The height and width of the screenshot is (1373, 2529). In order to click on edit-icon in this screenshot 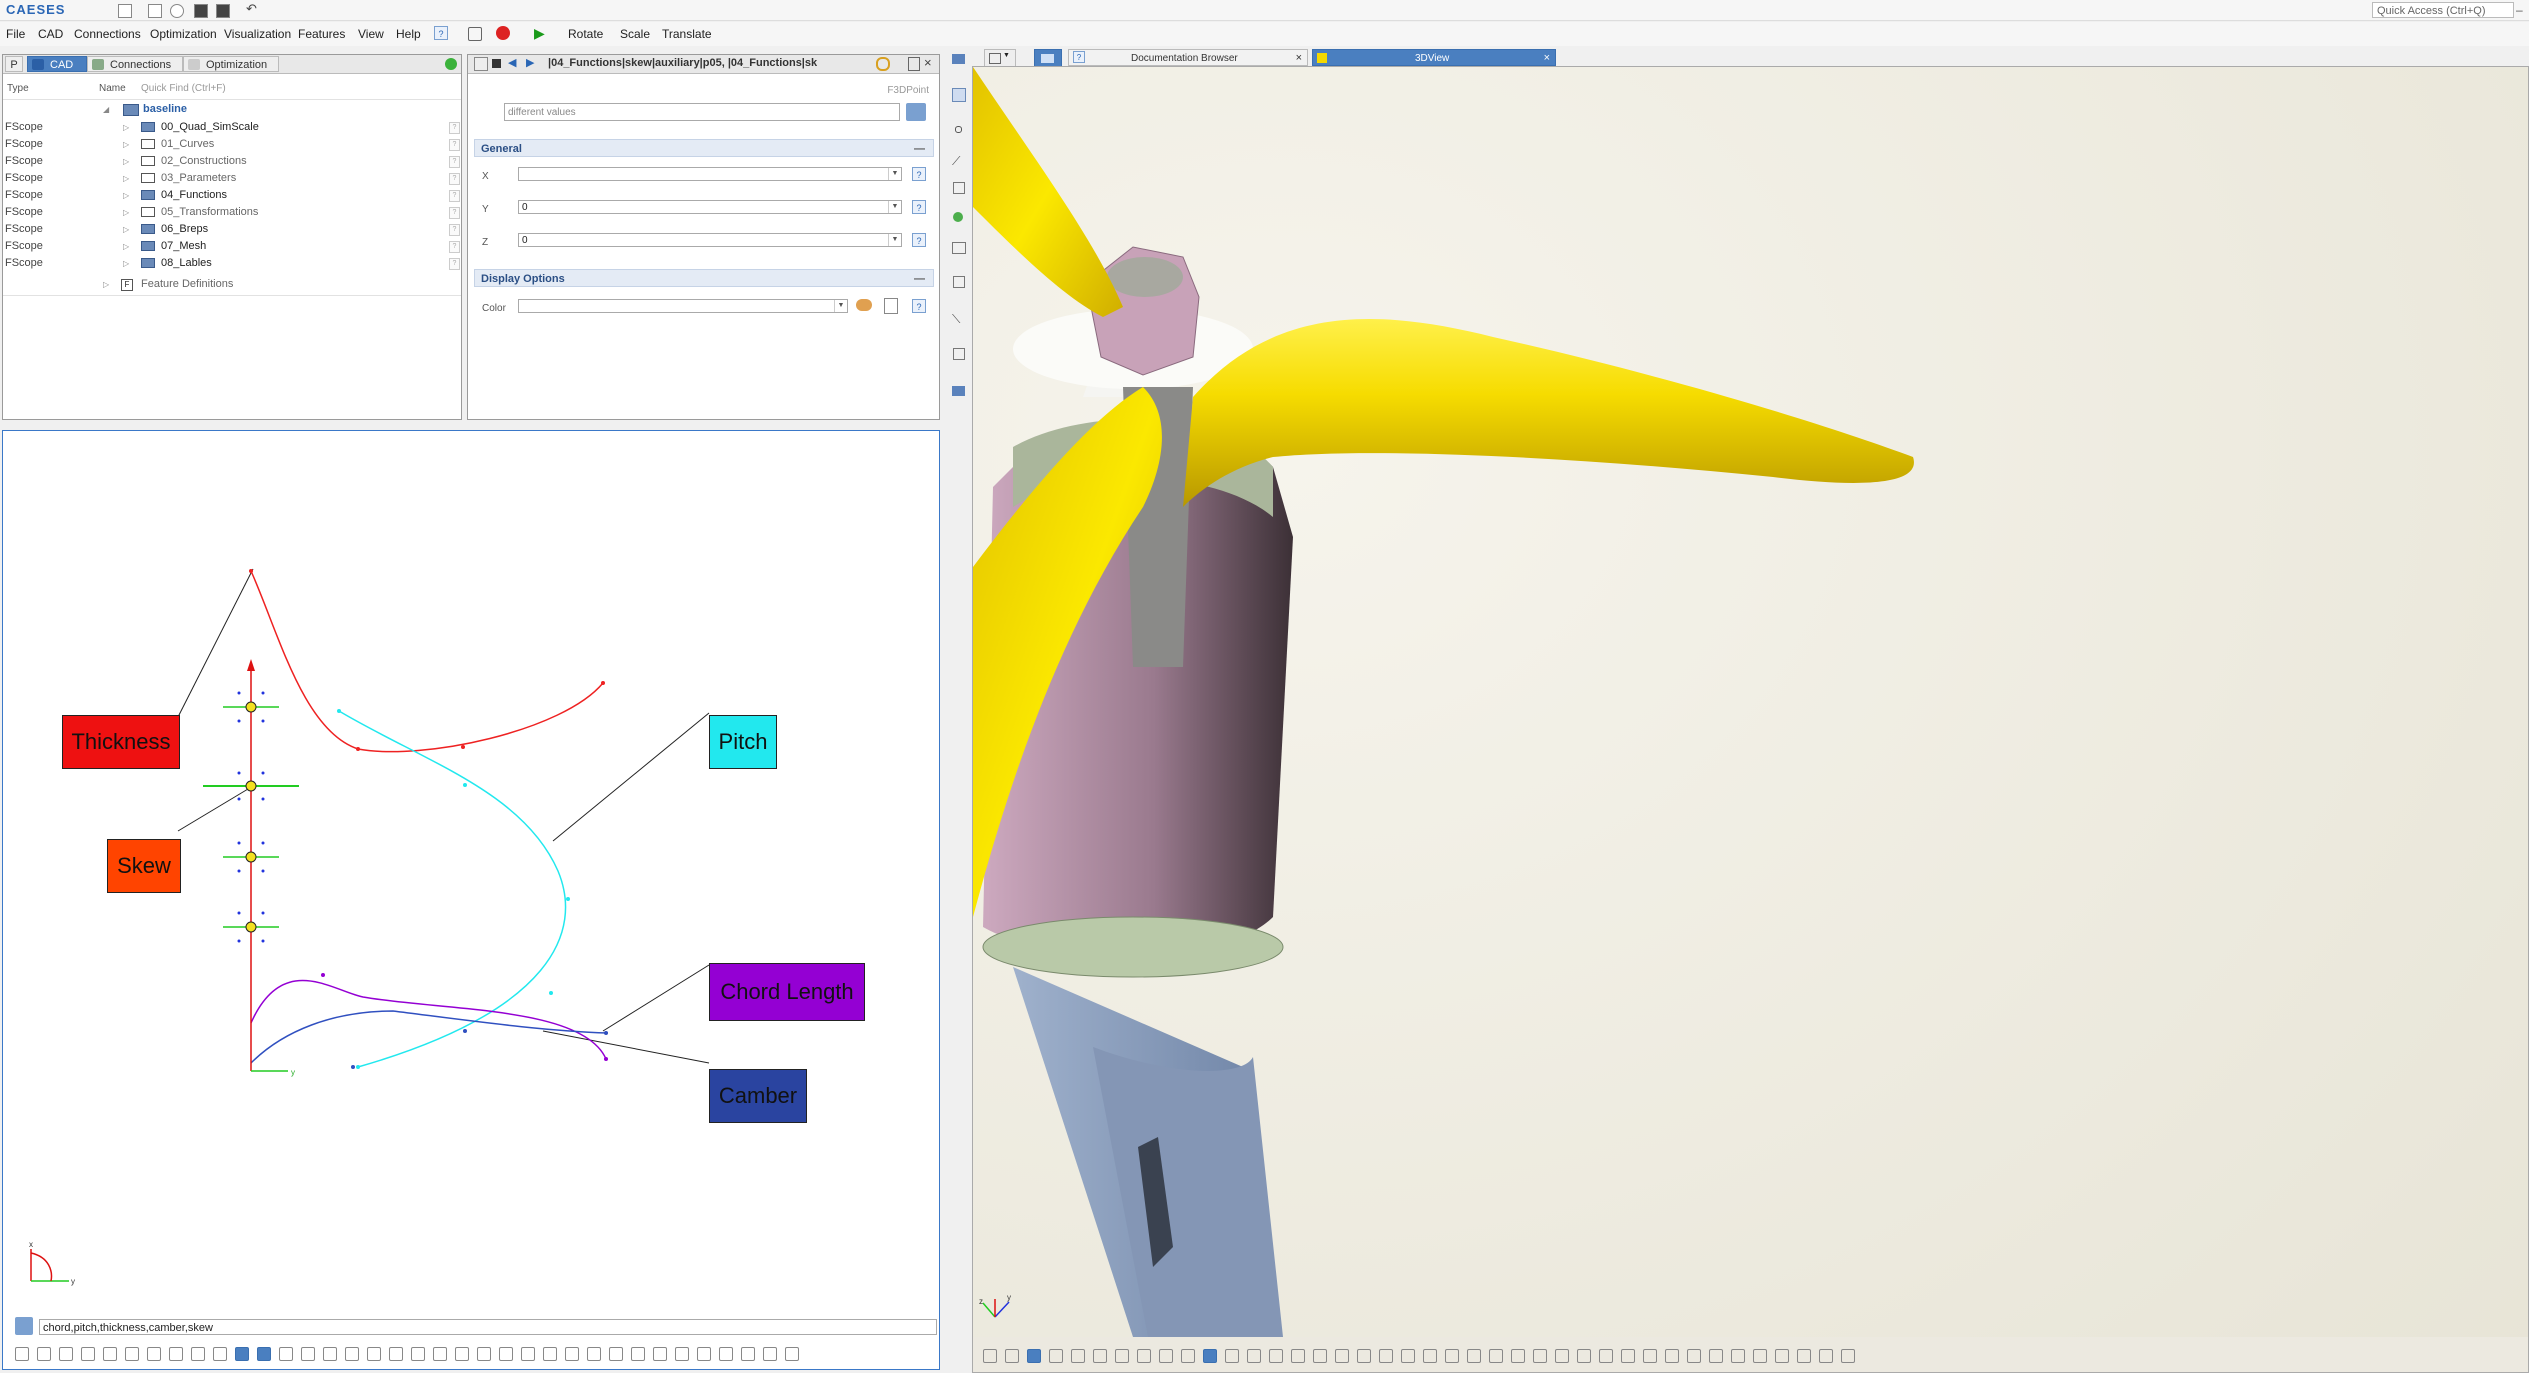, I will do `click(891, 306)`.